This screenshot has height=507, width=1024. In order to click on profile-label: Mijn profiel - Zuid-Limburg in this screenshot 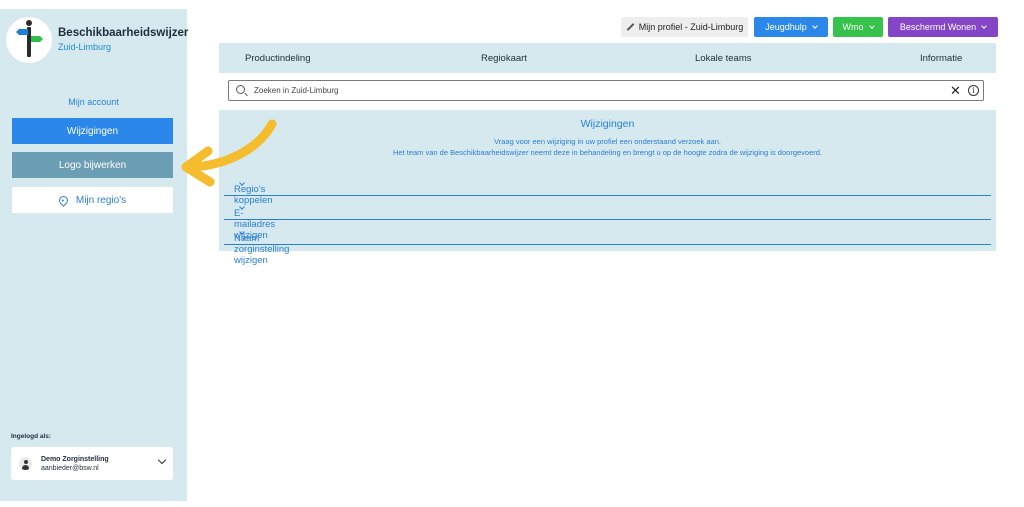, I will do `click(691, 27)`.